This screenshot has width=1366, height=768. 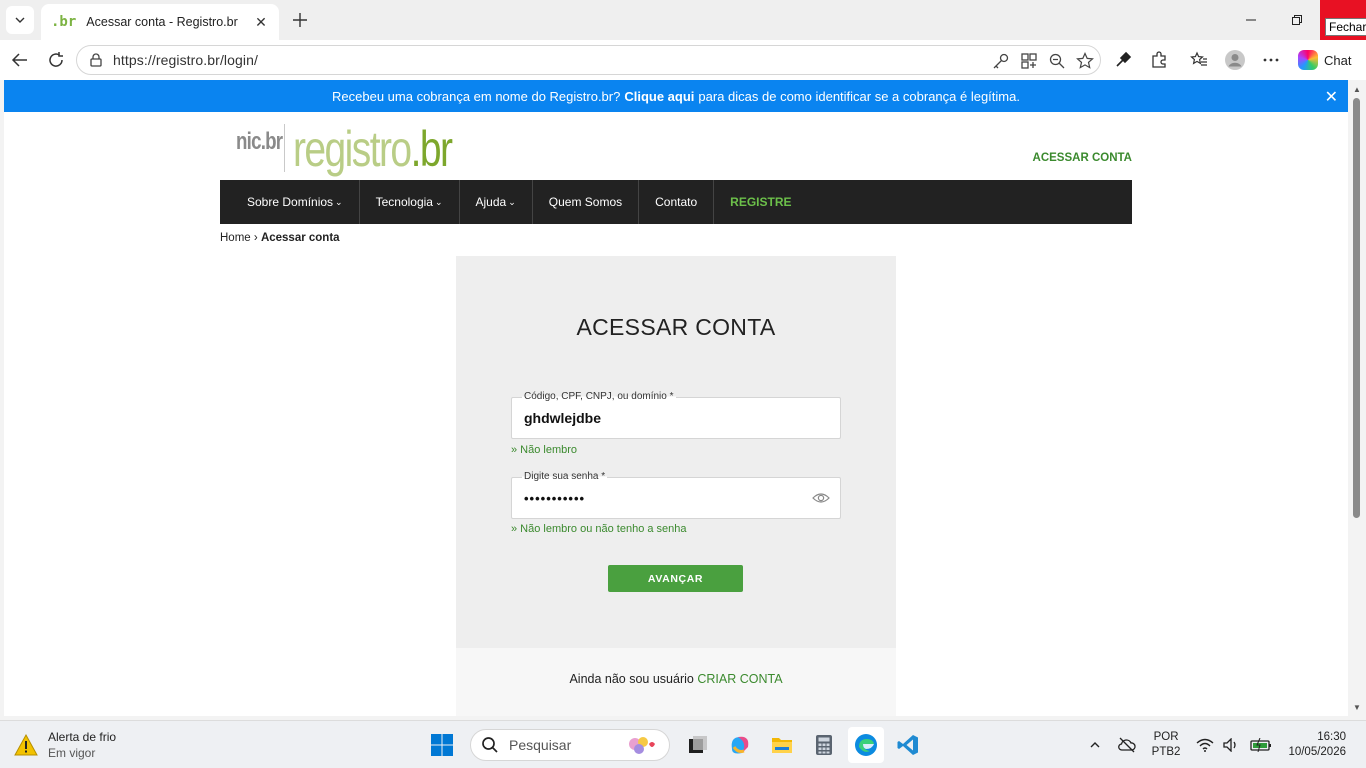 I want to click on nav-label: Ajuda, so click(x=491, y=202).